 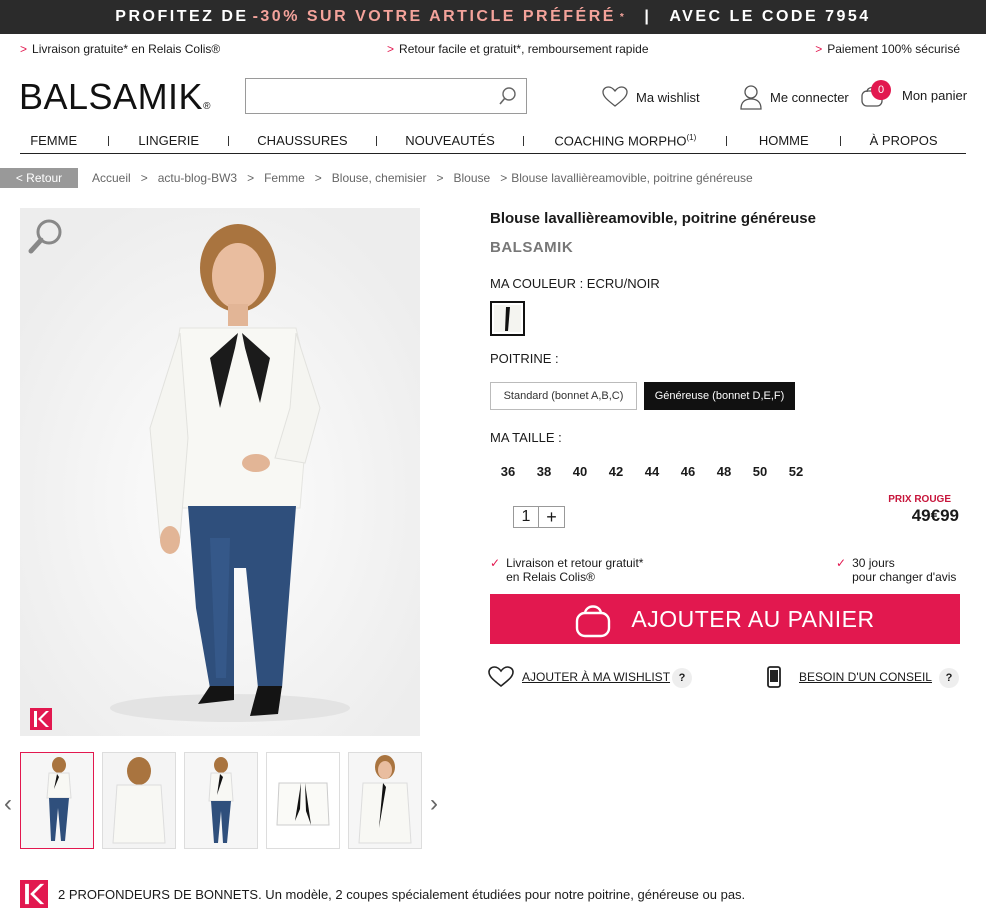 I want to click on bust-option-genereuse: Généreuse (bonnet D,E,F), so click(x=719, y=396).